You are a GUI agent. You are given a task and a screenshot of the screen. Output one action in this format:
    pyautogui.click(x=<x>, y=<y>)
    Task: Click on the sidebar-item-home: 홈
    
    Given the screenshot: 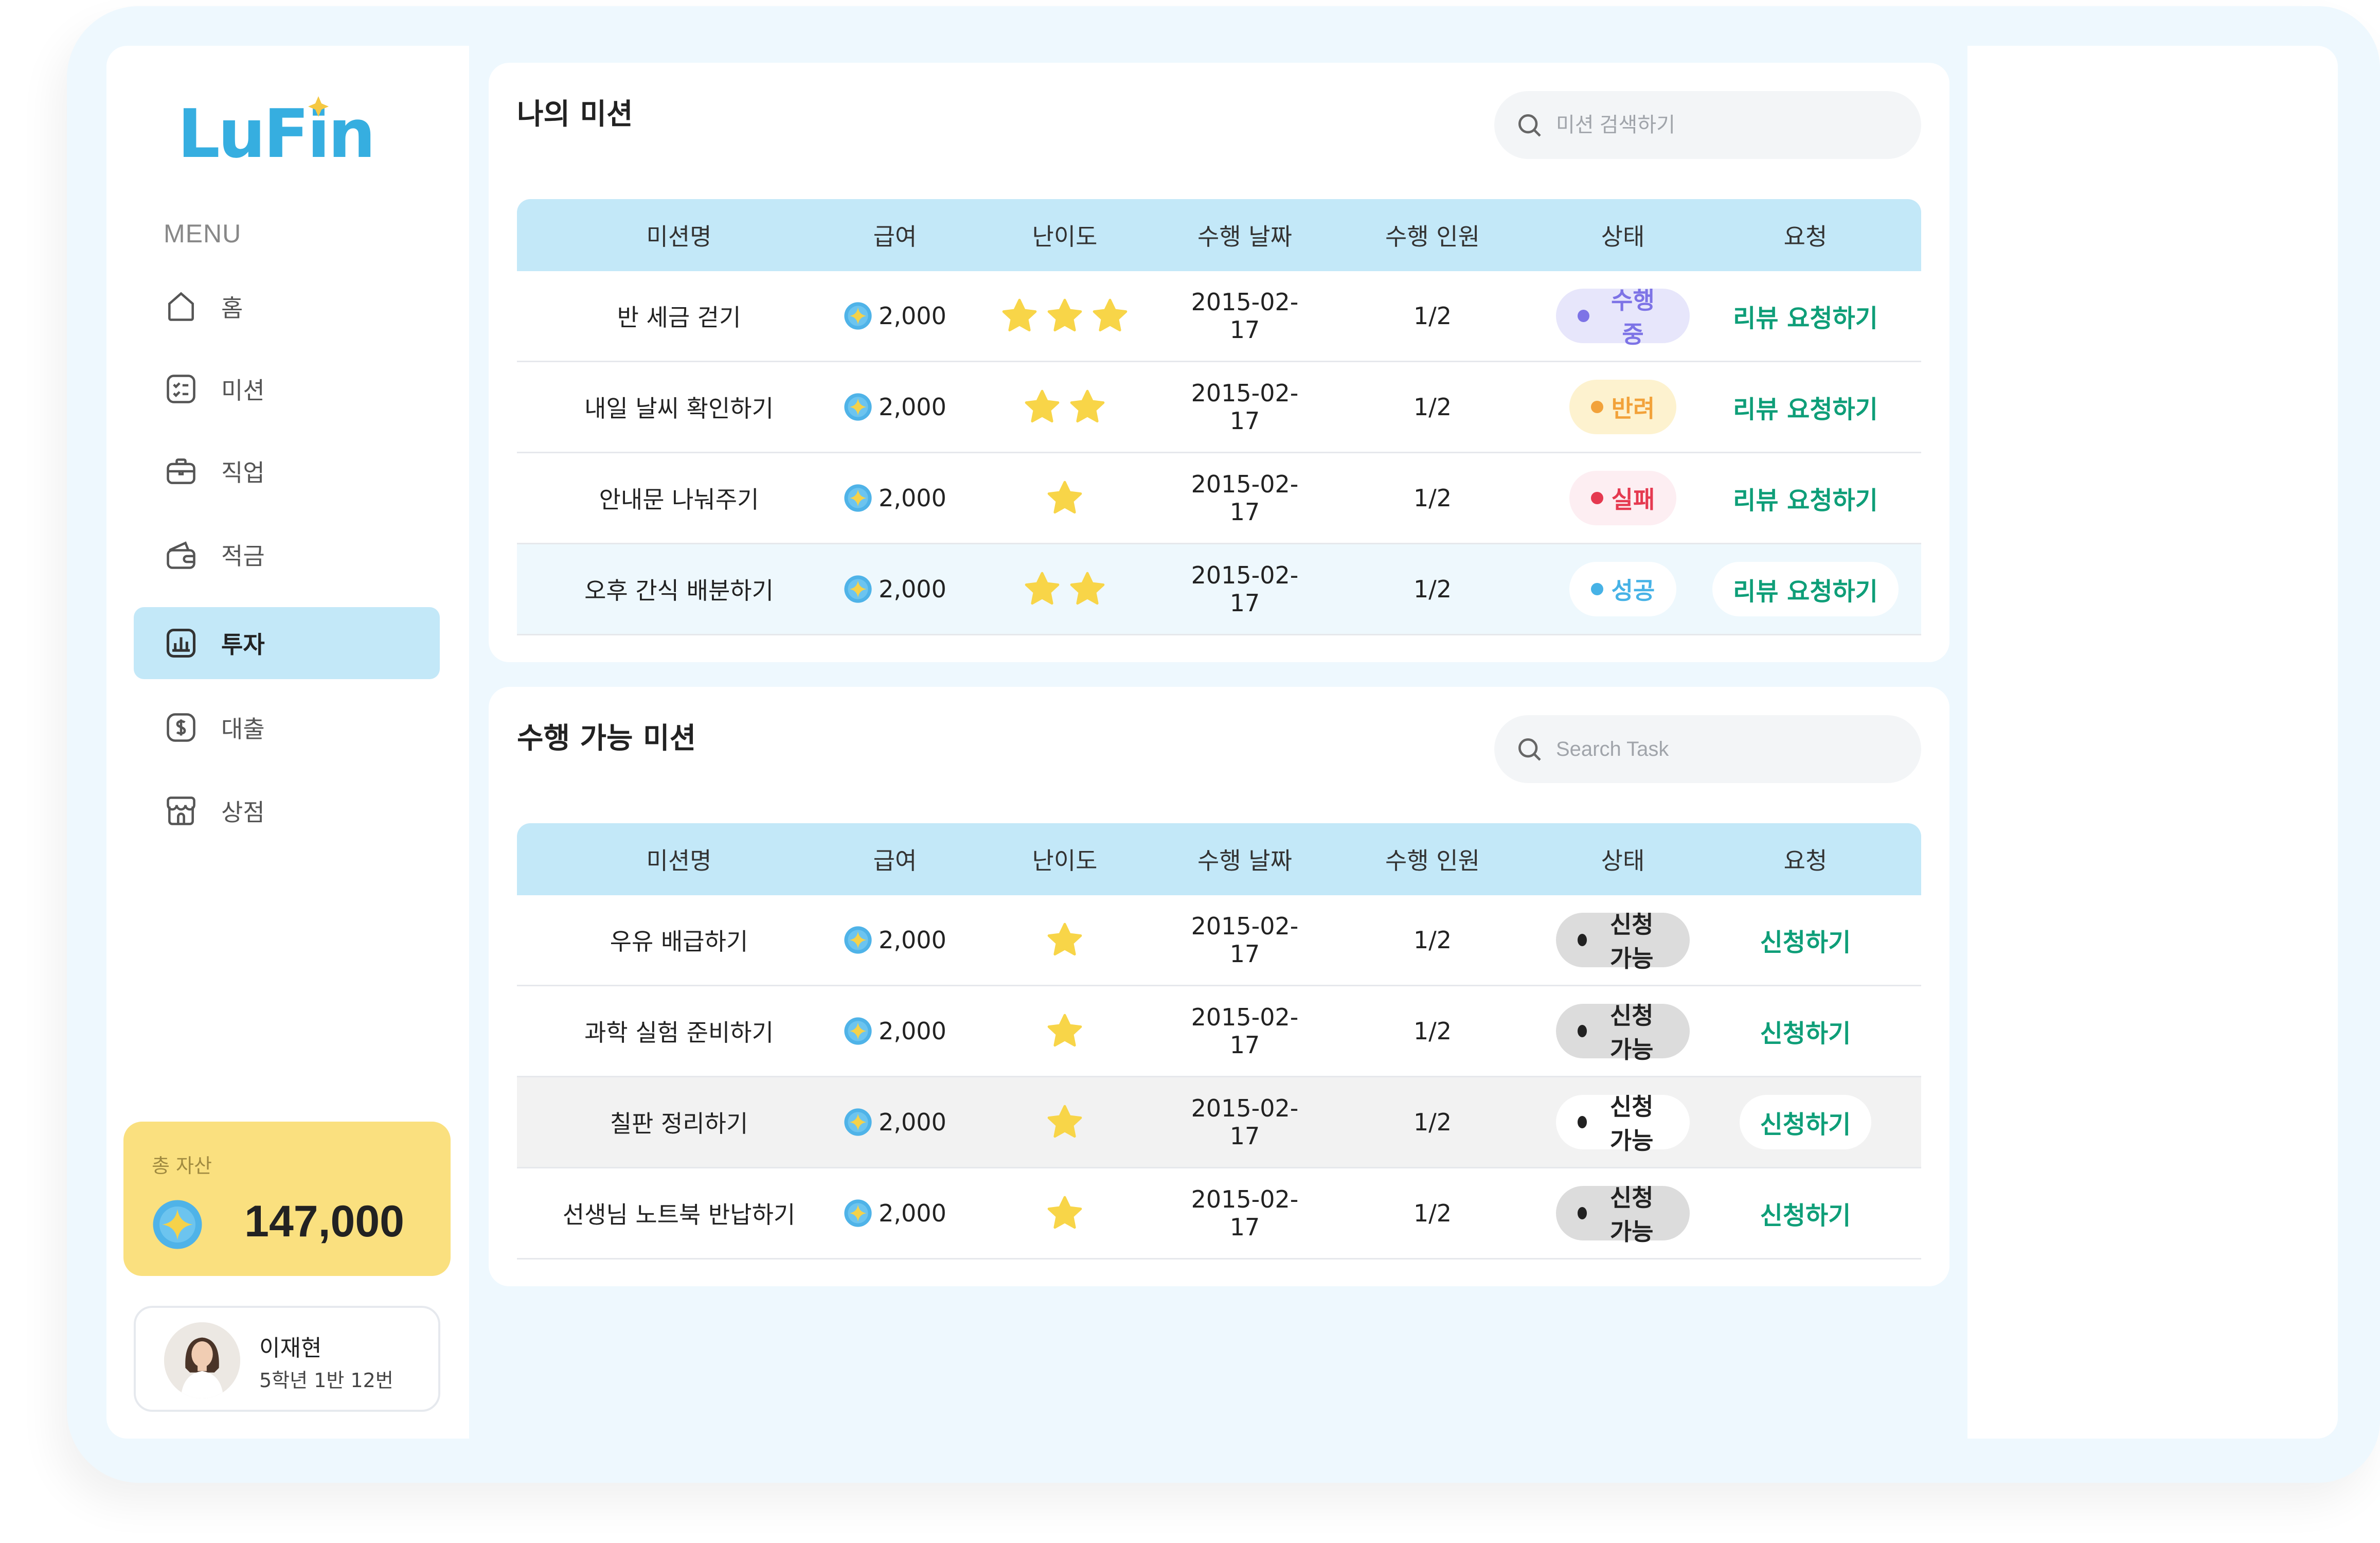 What is the action you would take?
    pyautogui.click(x=287, y=307)
    